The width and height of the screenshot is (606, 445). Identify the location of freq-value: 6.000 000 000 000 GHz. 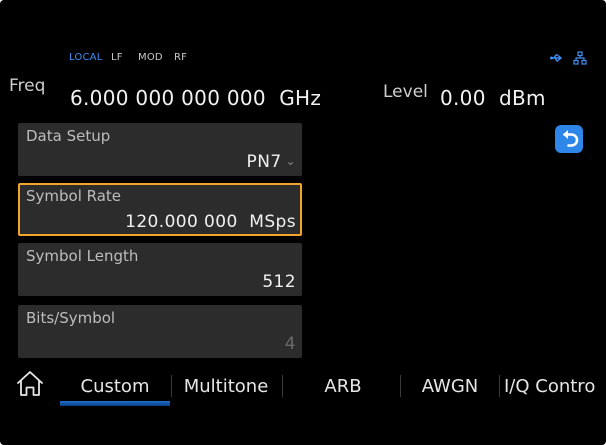
(195, 98).